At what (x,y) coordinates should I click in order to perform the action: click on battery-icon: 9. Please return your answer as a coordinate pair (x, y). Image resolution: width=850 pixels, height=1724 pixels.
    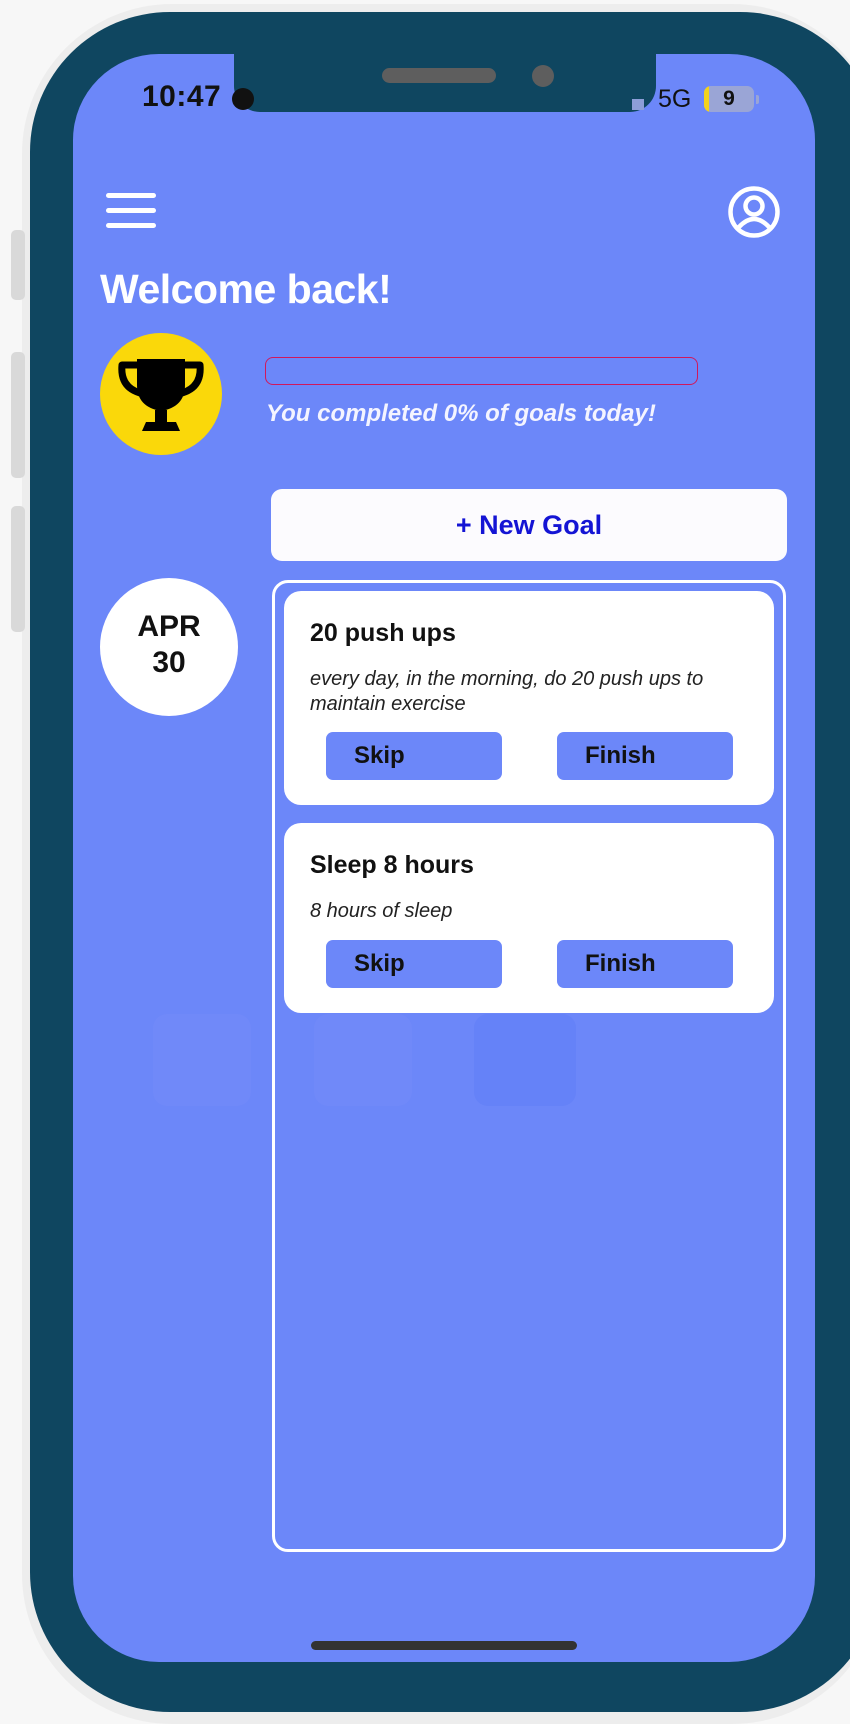
    Looking at the image, I should click on (729, 99).